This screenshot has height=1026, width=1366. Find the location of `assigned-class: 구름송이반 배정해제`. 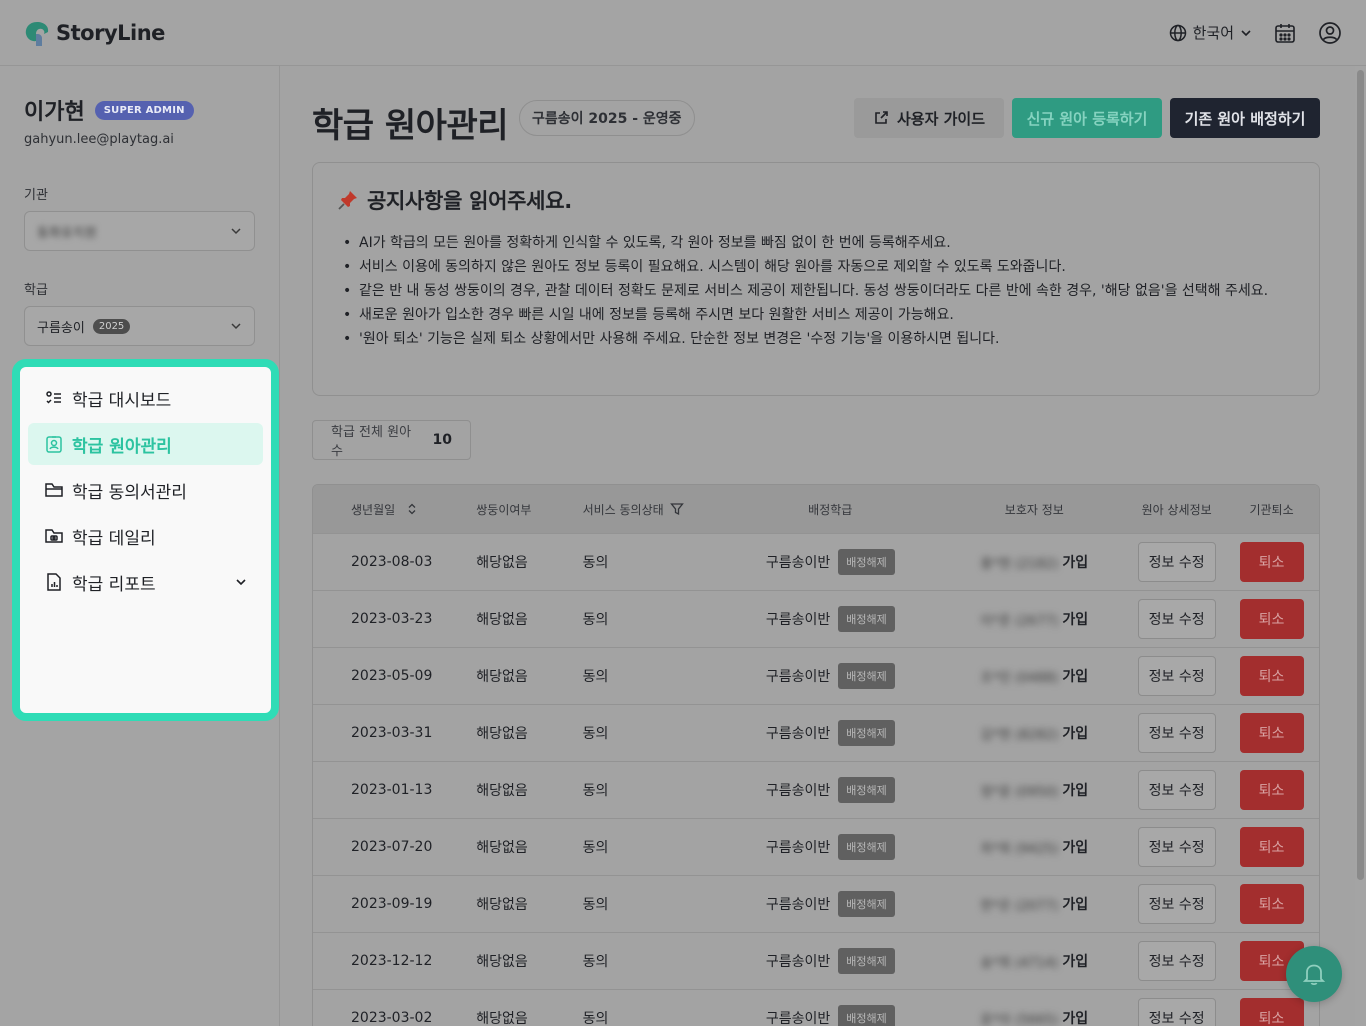

assigned-class: 구름송이반 배정해제 is located at coordinates (830, 1015).